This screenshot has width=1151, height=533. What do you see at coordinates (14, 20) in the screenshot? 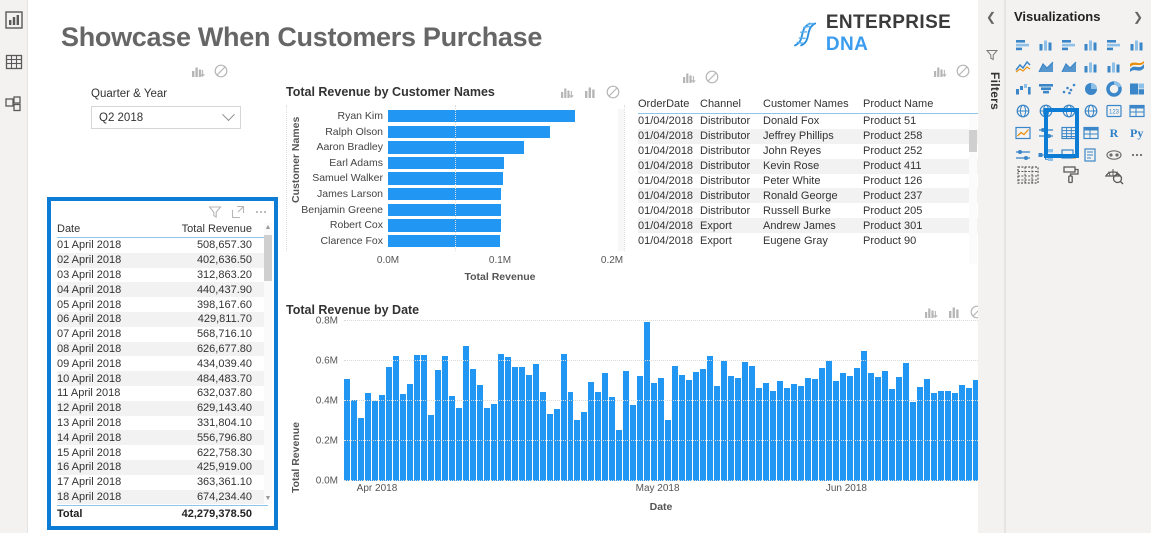
I see `report-view-icon` at bounding box center [14, 20].